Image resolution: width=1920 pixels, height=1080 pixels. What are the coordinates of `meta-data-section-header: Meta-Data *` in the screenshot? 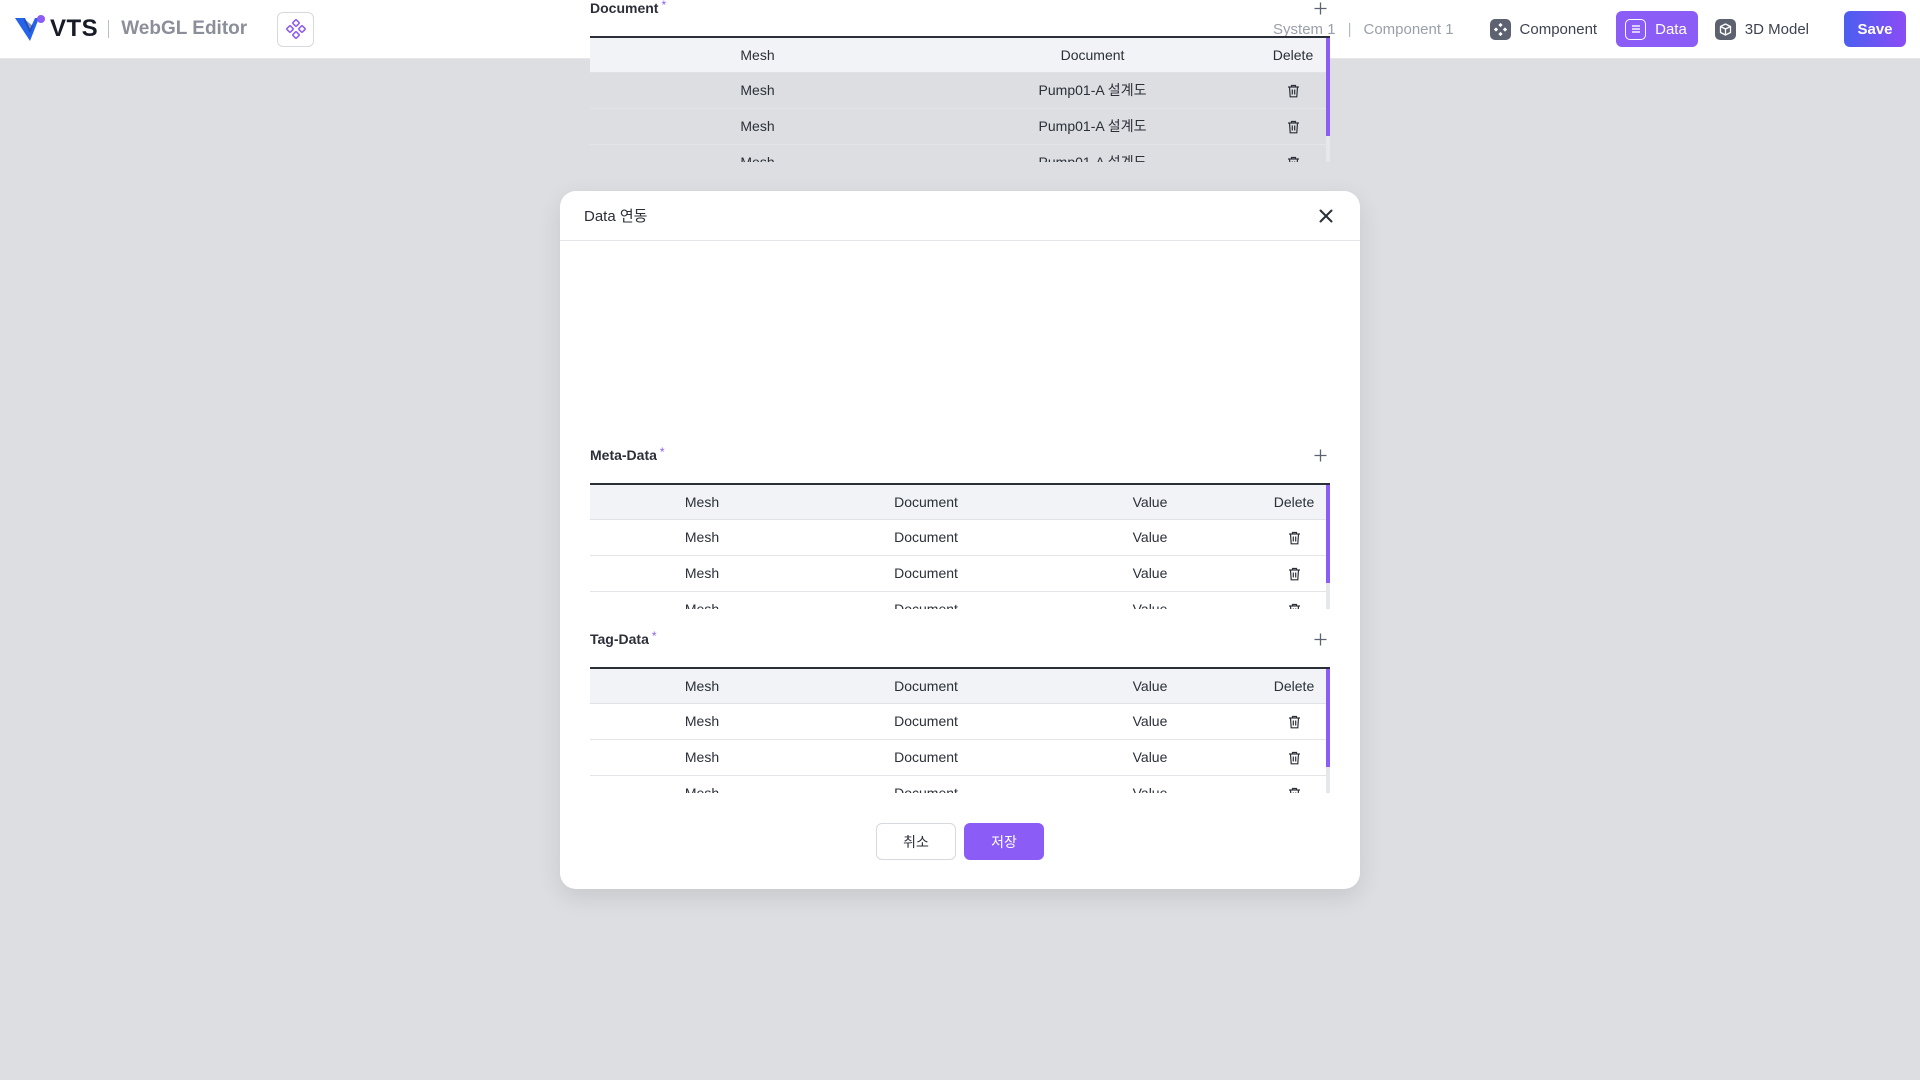 It's located at (960, 455).